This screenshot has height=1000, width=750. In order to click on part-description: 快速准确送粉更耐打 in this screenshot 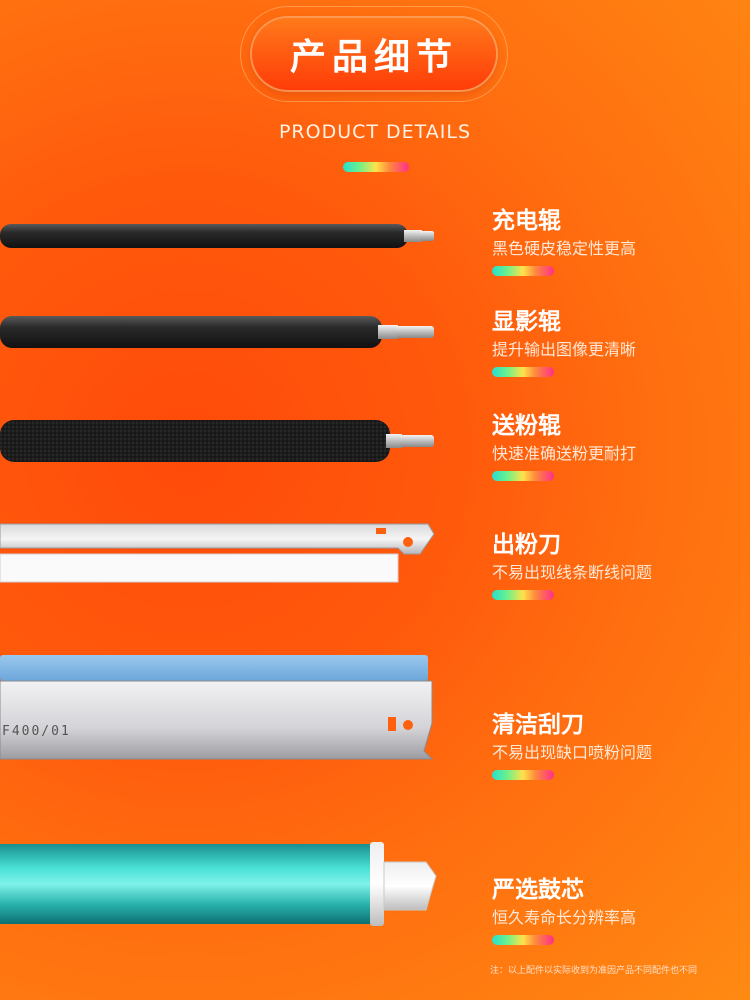, I will do `click(564, 453)`.